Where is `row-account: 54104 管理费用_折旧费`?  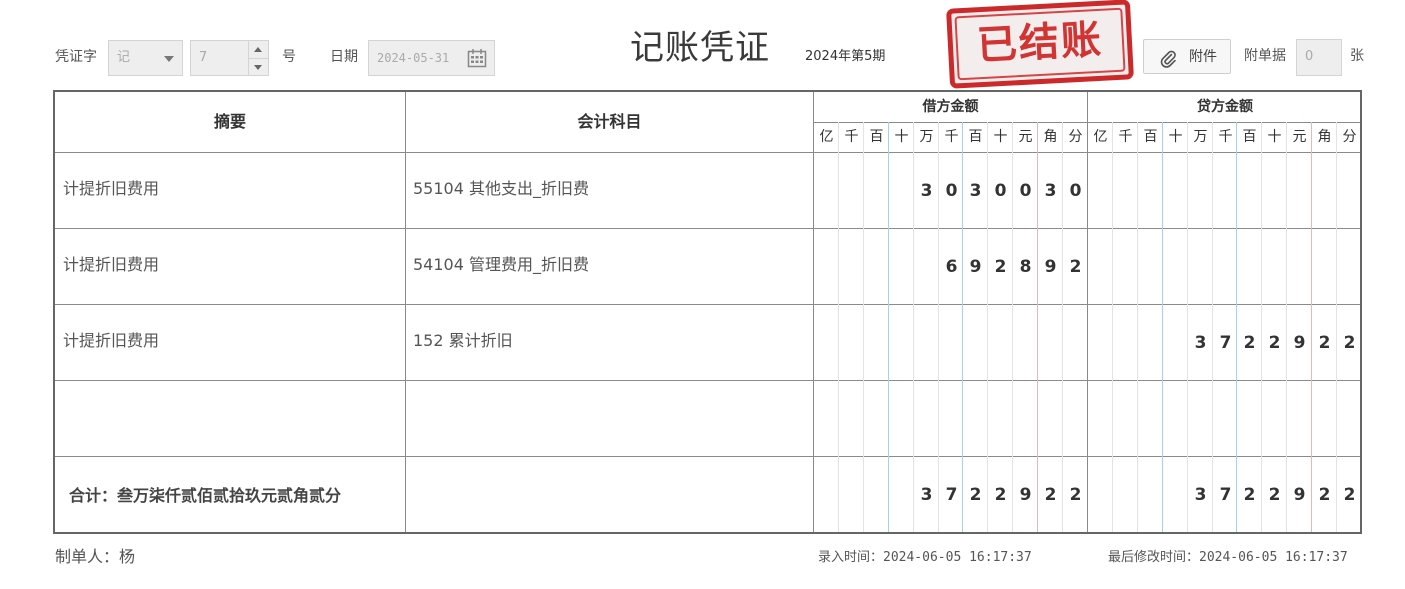 row-account: 54104 管理费用_折旧费 is located at coordinates (501, 265).